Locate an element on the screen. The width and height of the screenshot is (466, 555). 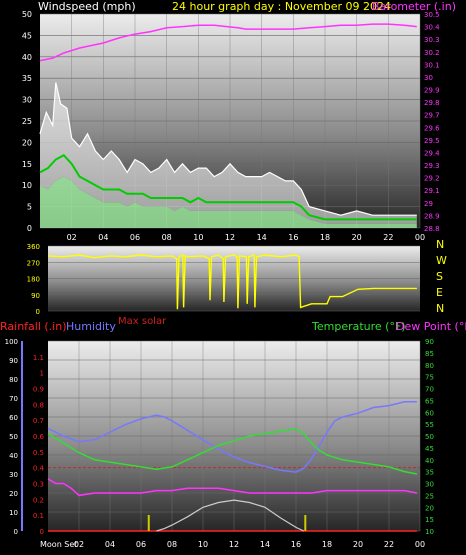
climate-x-tick-label: 06 is located at coordinates (141, 544).